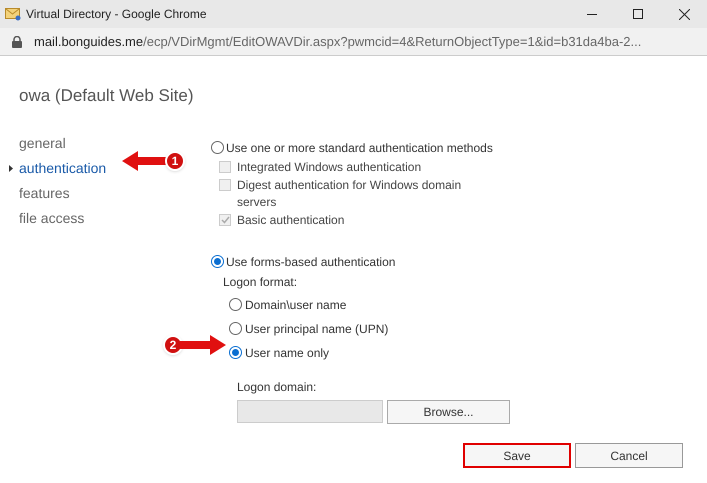 Image resolution: width=707 pixels, height=483 pixels. I want to click on window-title: Virtual Directory - Google Chrome, so click(116, 14).